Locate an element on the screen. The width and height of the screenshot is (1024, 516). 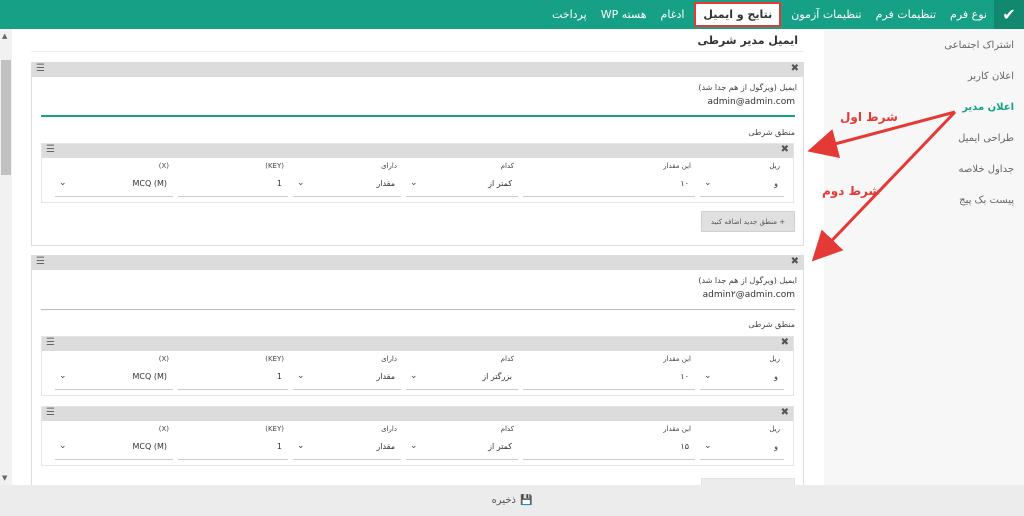
save-bar: 💾 ذخیره is located at coordinates (512, 500).